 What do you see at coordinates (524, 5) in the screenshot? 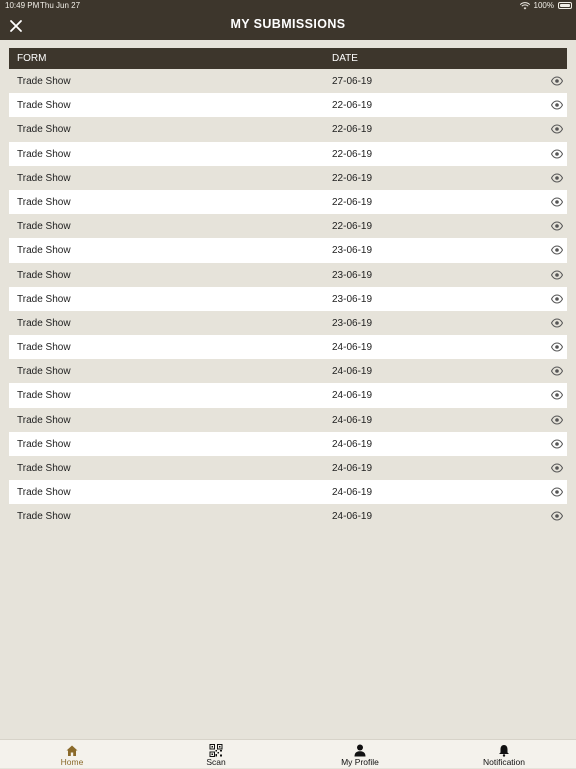
I see `wifi-icon` at bounding box center [524, 5].